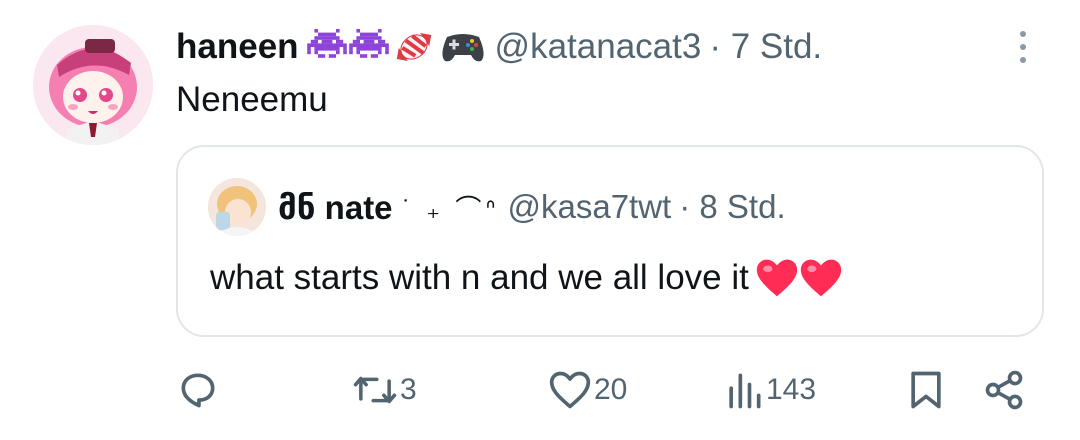 The height and width of the screenshot is (440, 1080). Describe the element at coordinates (598, 47) in the screenshot. I see `author-handle: @katanacat3` at that location.